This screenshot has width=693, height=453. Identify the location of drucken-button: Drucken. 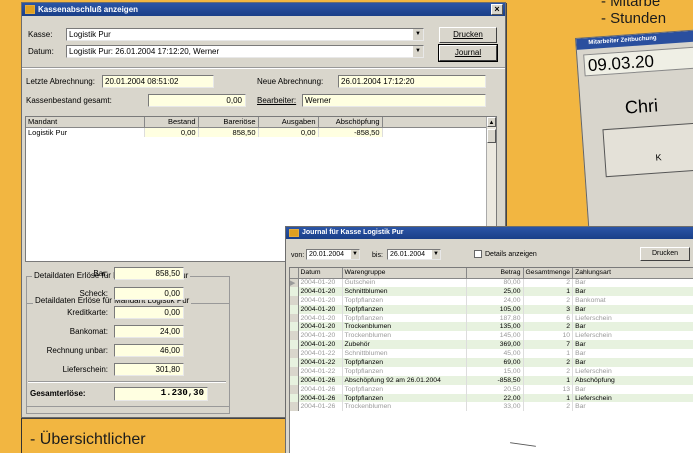
(468, 35).